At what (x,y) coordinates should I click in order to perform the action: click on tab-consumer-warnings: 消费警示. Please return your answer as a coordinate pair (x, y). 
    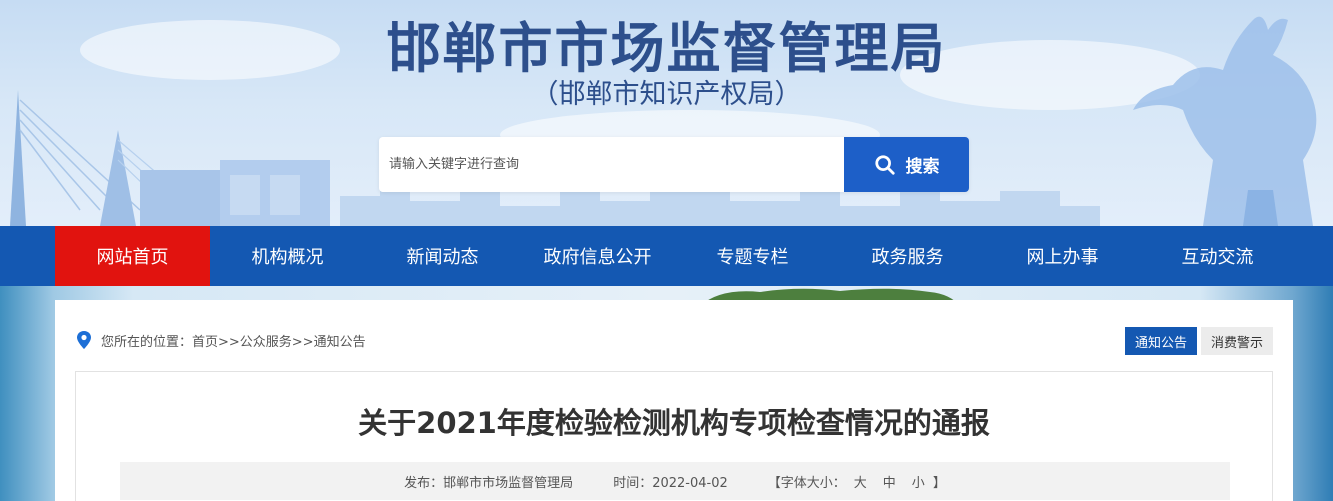
    Looking at the image, I should click on (1236, 341).